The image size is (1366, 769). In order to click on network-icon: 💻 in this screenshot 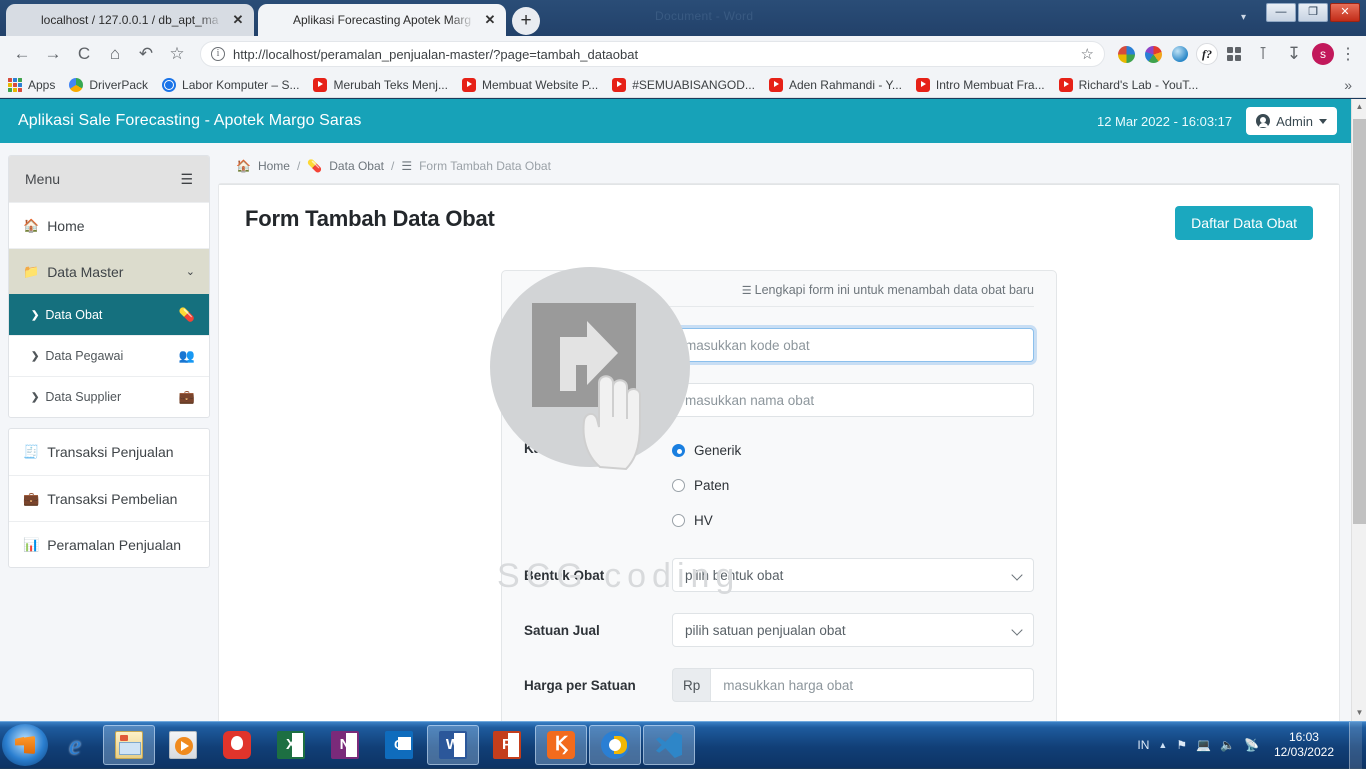, I will do `click(1203, 745)`.